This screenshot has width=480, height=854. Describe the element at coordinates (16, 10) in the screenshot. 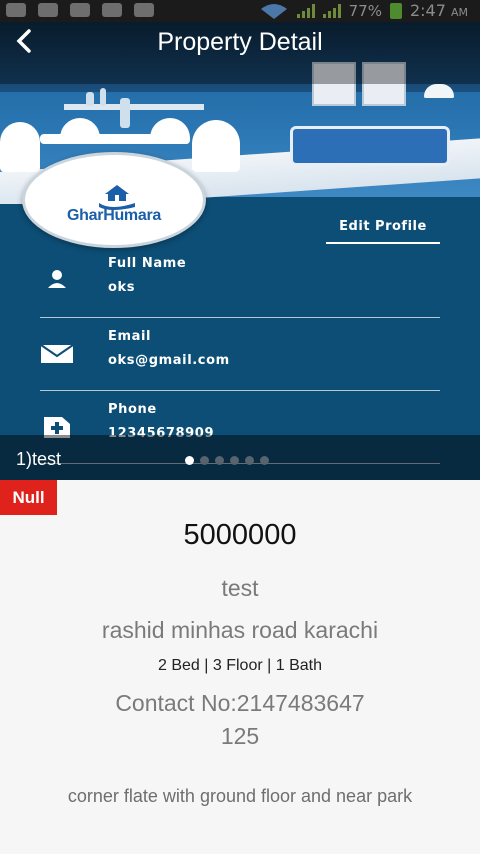

I see `chat-icon` at that location.